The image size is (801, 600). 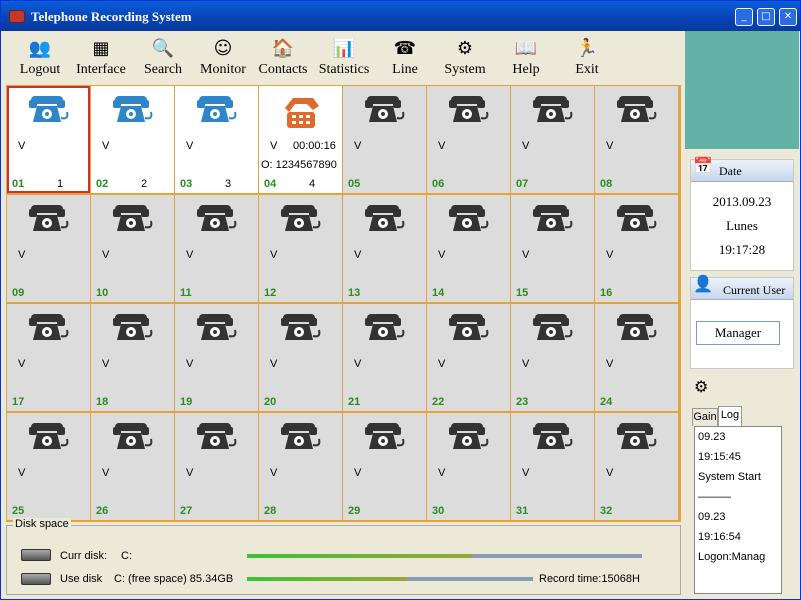 What do you see at coordinates (384, 466) in the screenshot?
I see `line-cell: V 29` at bounding box center [384, 466].